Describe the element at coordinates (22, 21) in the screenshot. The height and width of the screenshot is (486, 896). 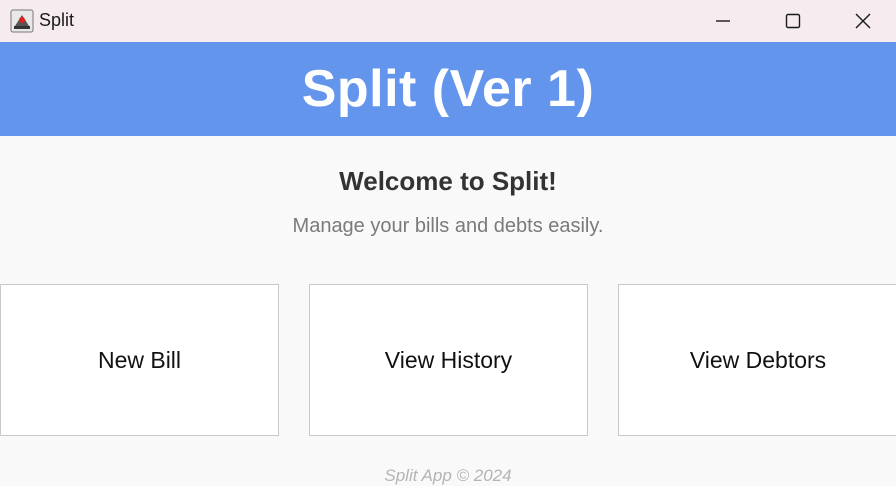
I see `java-cup-icon` at that location.